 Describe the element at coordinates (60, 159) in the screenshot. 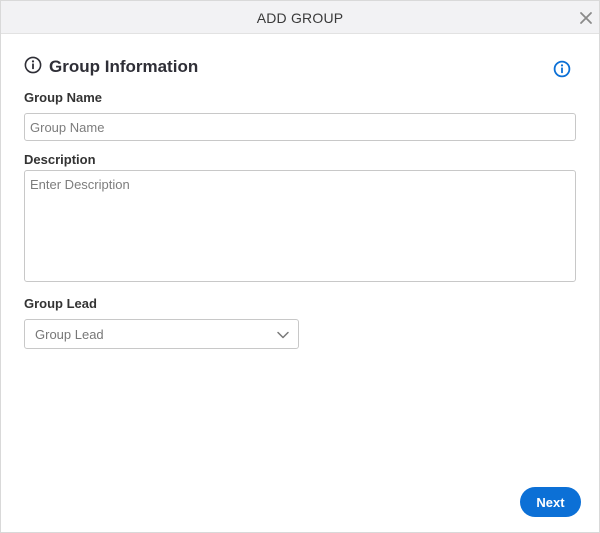

I see `description-label: Description` at that location.